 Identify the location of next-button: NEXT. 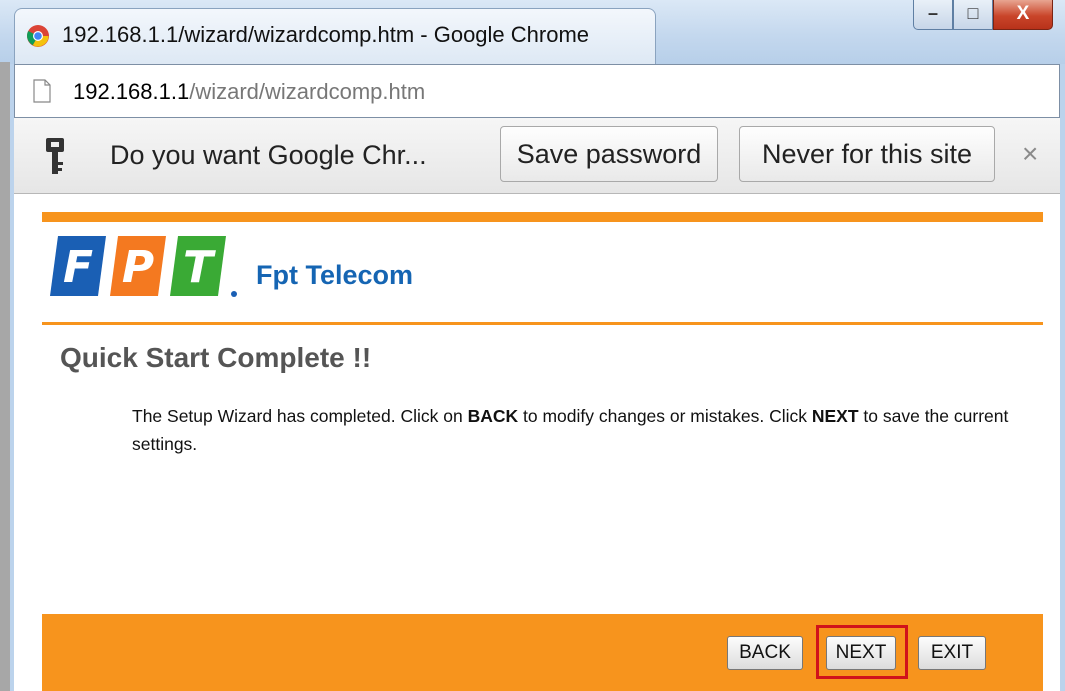
(861, 653).